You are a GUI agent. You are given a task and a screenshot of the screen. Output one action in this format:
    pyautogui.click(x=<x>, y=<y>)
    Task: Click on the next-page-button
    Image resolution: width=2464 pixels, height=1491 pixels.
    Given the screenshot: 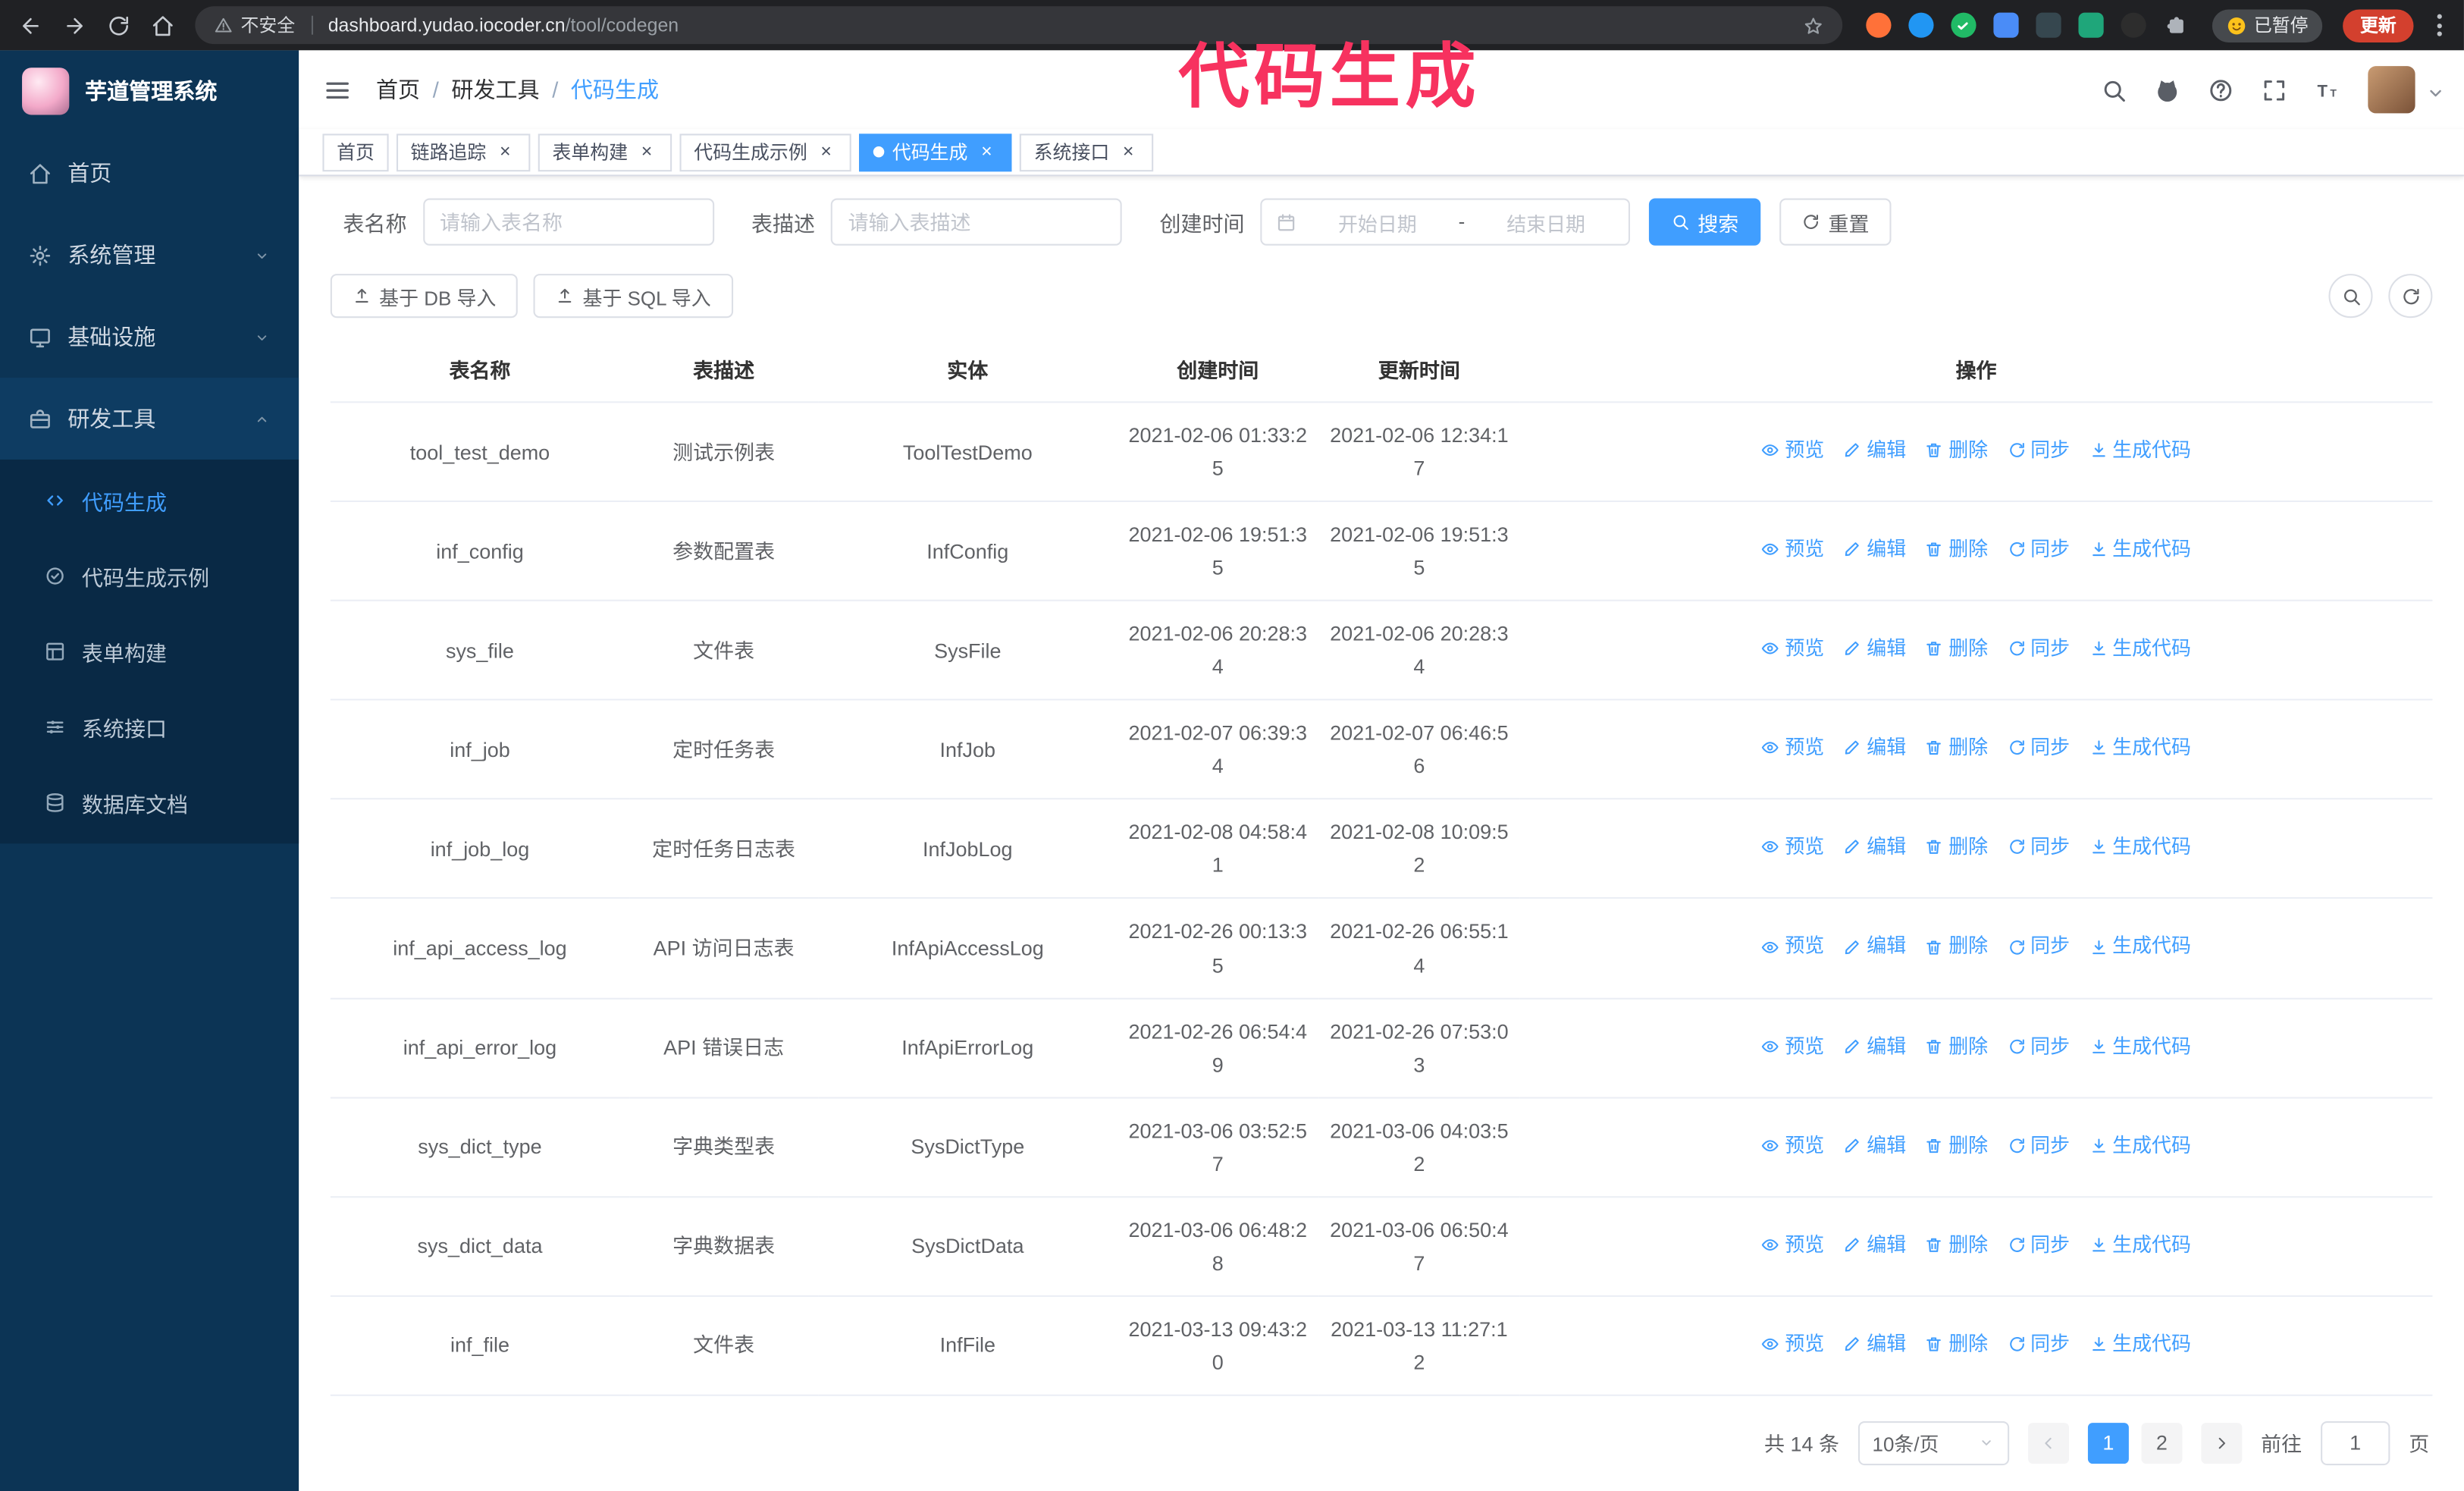 What is the action you would take?
    pyautogui.click(x=2222, y=1443)
    